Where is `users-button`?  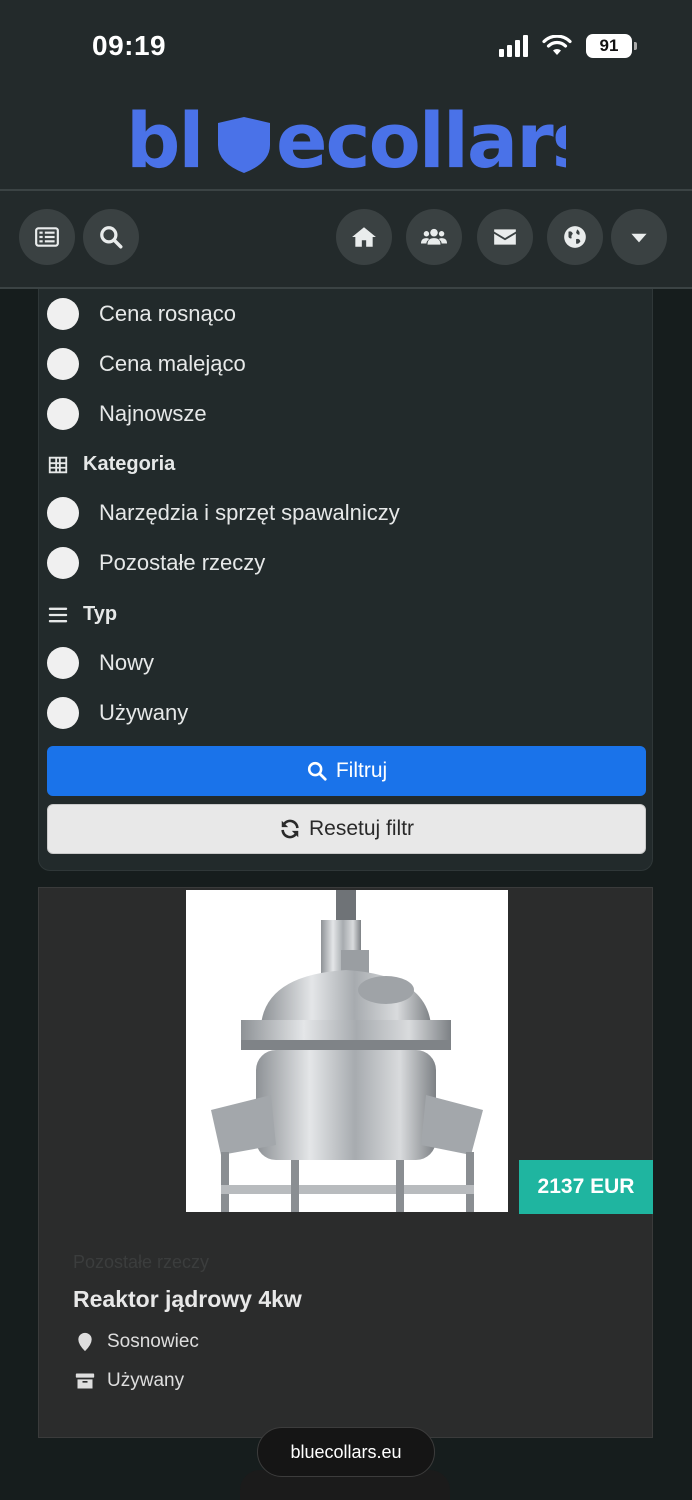 users-button is located at coordinates (434, 237).